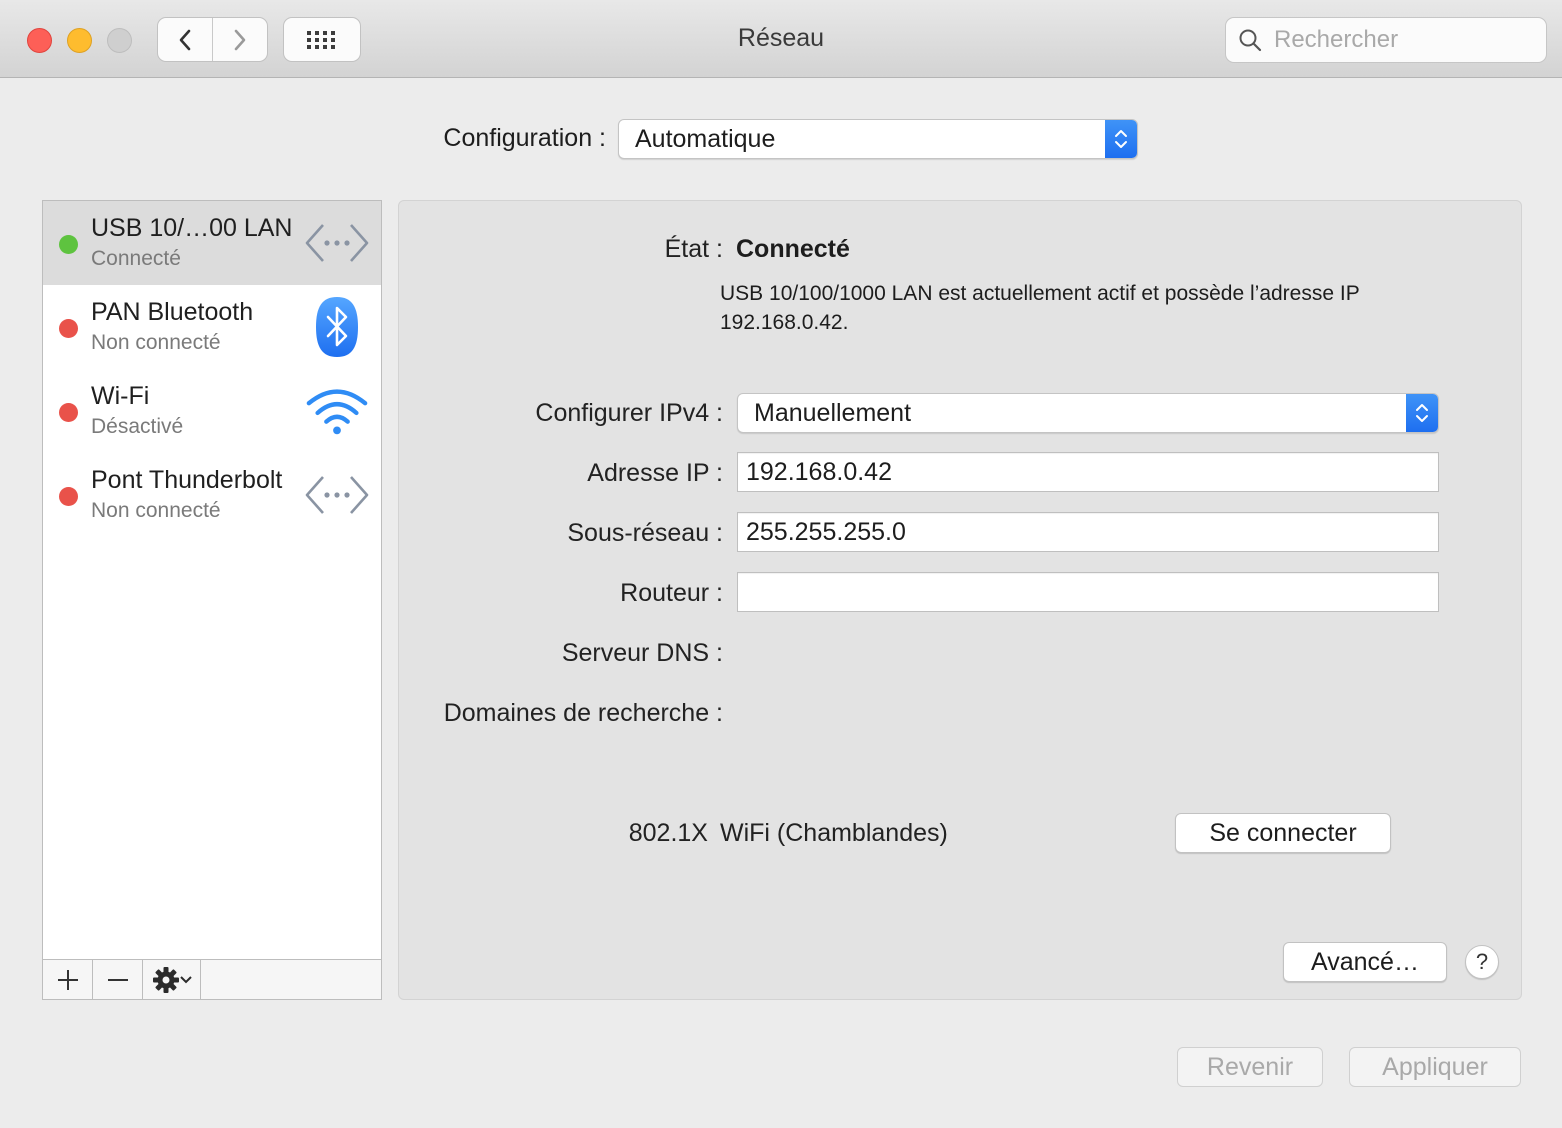  Describe the element at coordinates (212, 243) in the screenshot. I see `service-item-usb-lan: USB 10/…00 LAN Connecté` at that location.